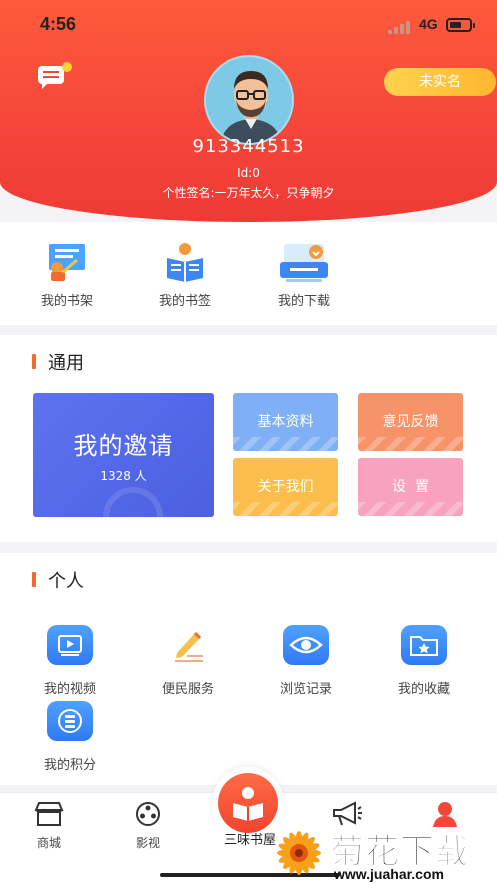  Describe the element at coordinates (70, 721) in the screenshot. I see `points-coin-icon` at that location.